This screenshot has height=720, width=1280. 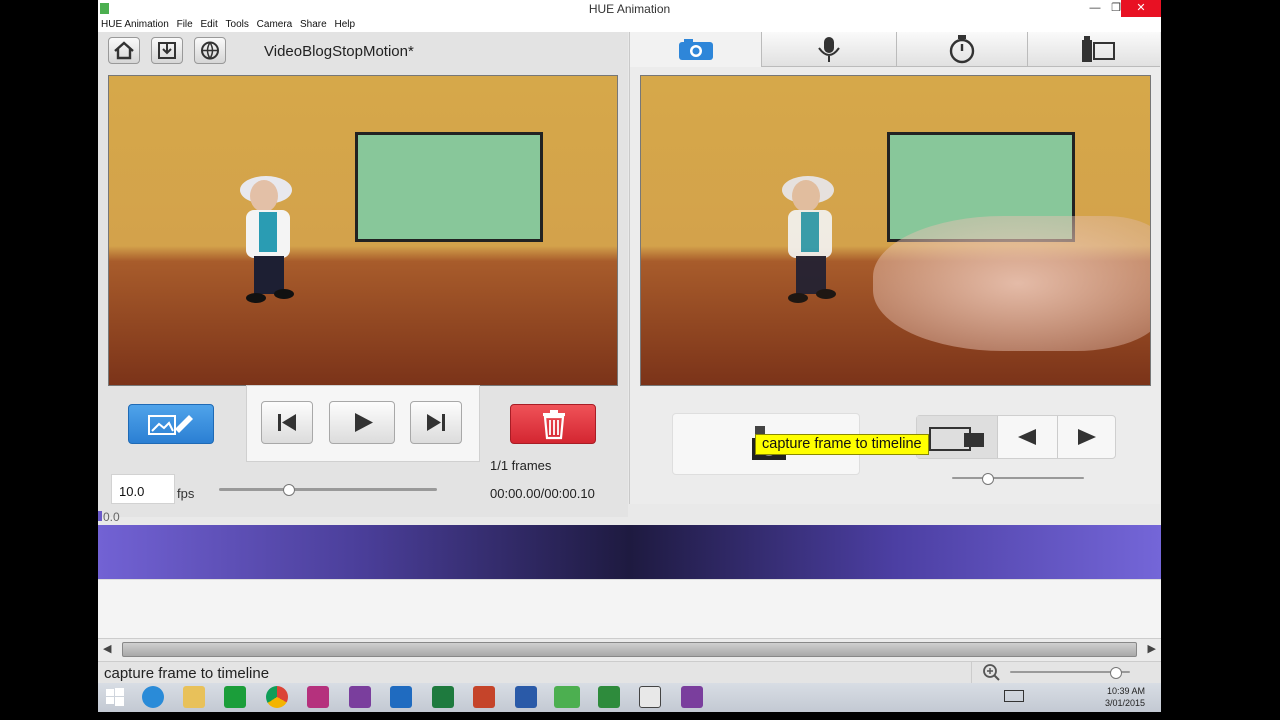 I want to click on globe-icon, so click(x=210, y=50).